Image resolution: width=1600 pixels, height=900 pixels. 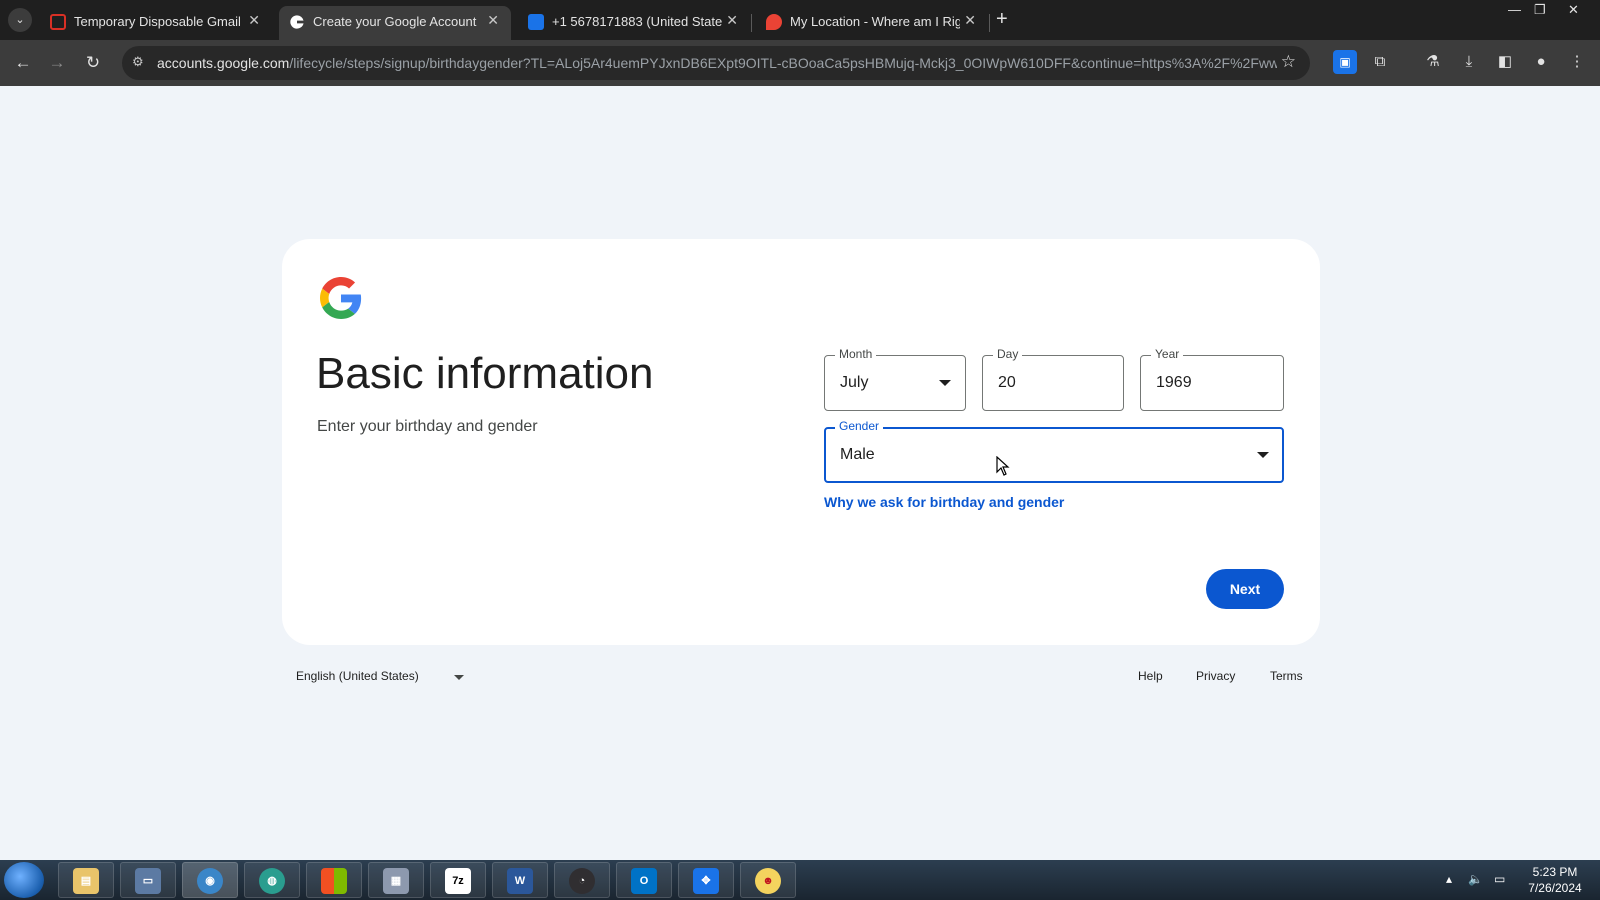 I want to click on 7zip-icon: 7z, so click(x=458, y=881).